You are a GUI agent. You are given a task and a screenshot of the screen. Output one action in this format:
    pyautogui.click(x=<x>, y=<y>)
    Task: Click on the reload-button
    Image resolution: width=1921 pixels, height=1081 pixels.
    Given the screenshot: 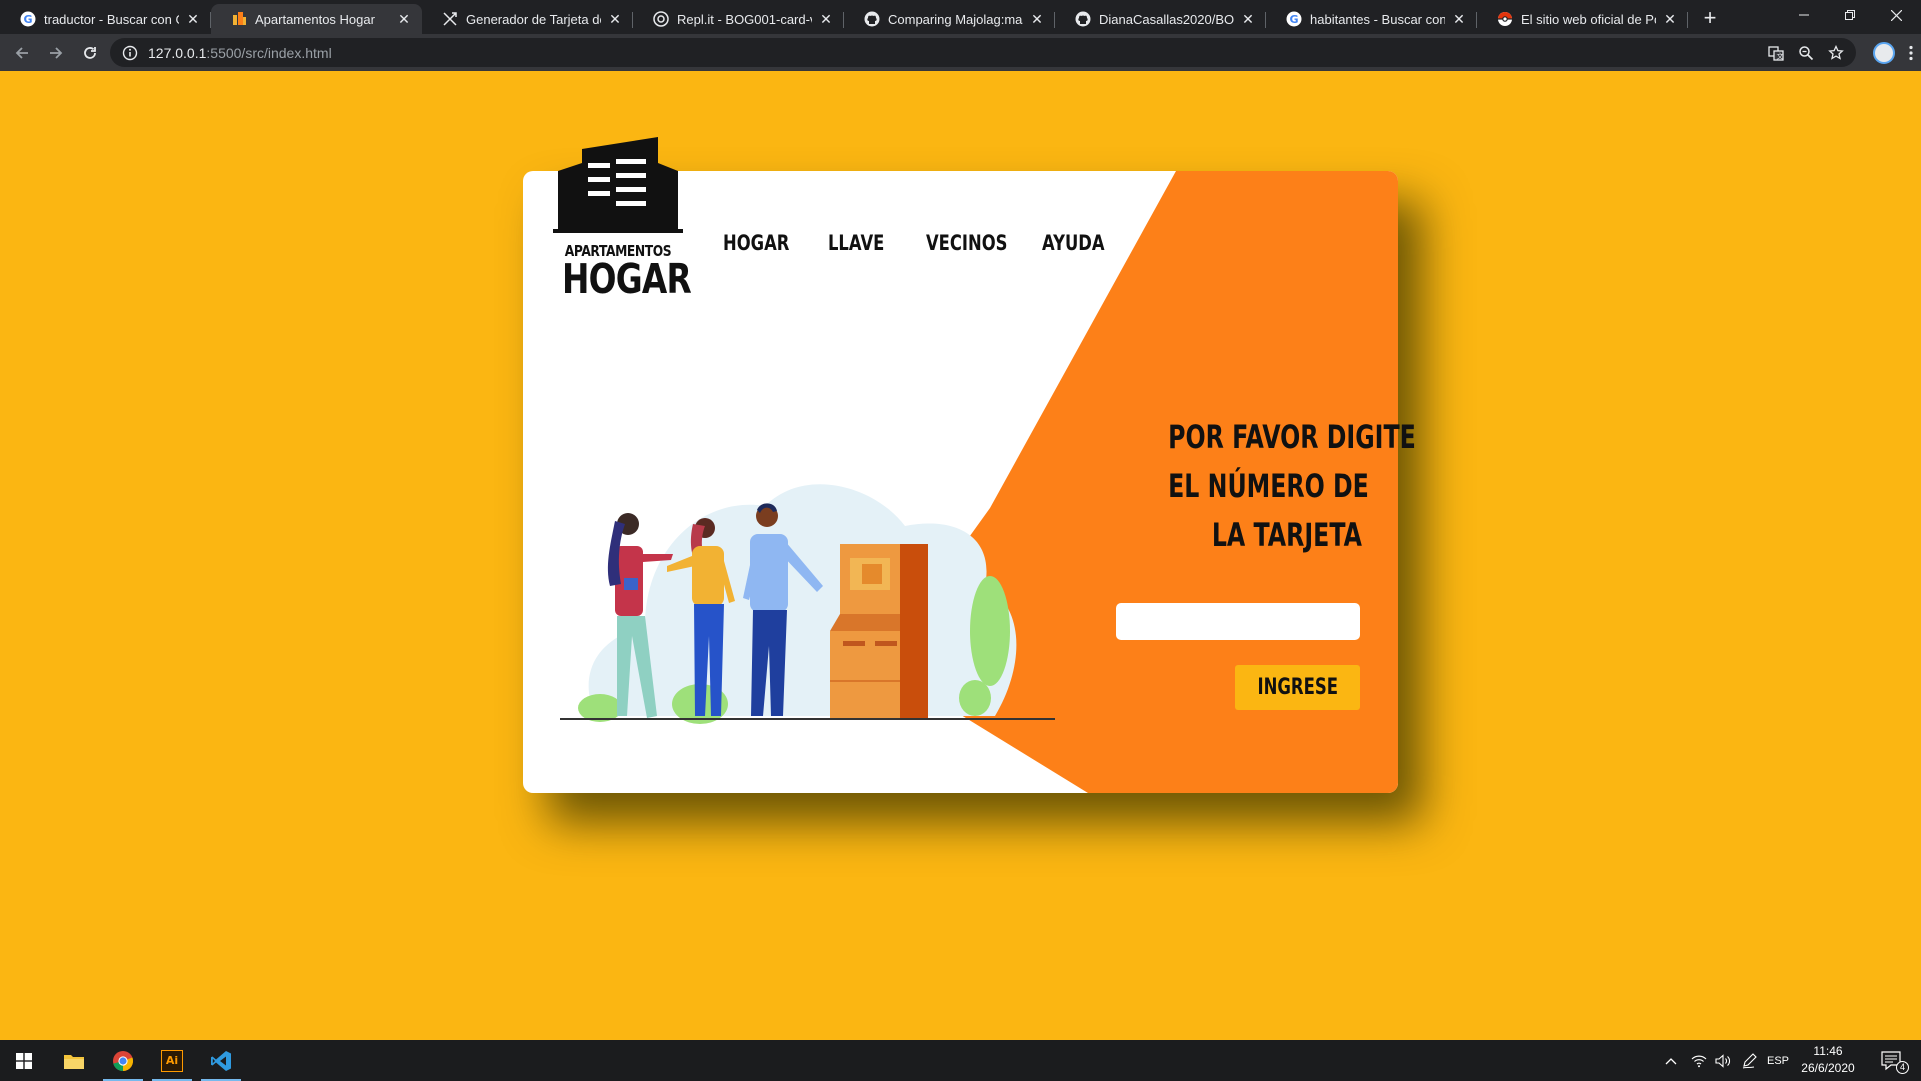 What is the action you would take?
    pyautogui.click(x=90, y=53)
    